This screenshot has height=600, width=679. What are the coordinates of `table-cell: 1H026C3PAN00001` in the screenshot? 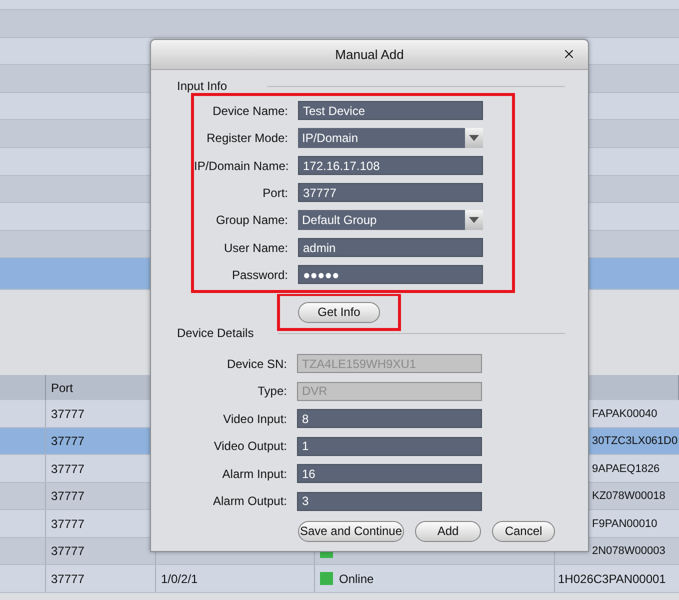 It's located at (612, 579).